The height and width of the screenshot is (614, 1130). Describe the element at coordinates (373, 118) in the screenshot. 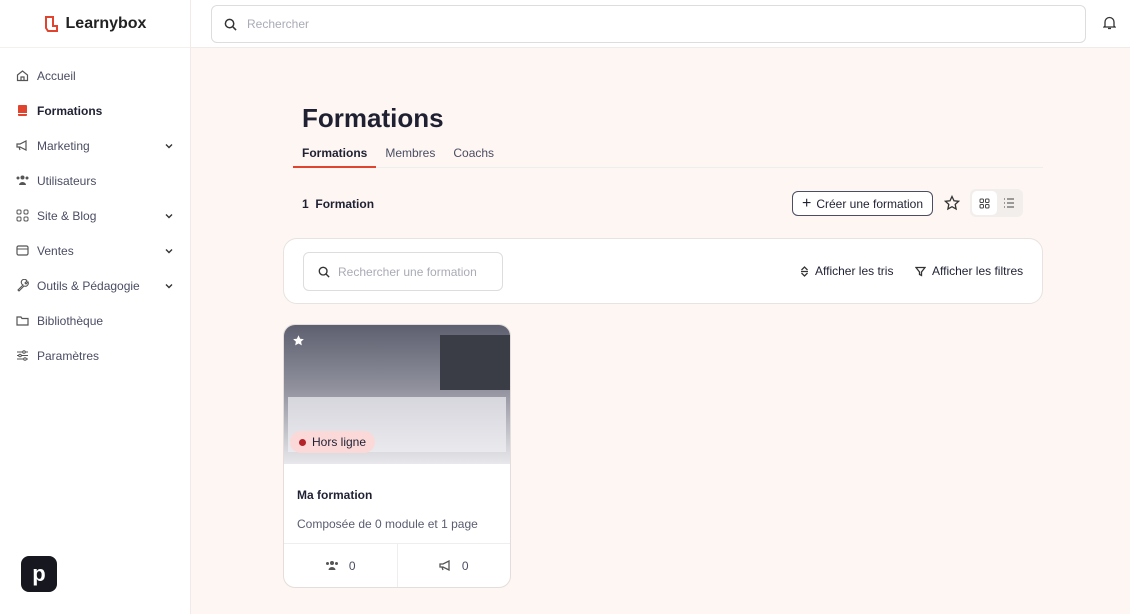

I see `page-title: Formations` at that location.